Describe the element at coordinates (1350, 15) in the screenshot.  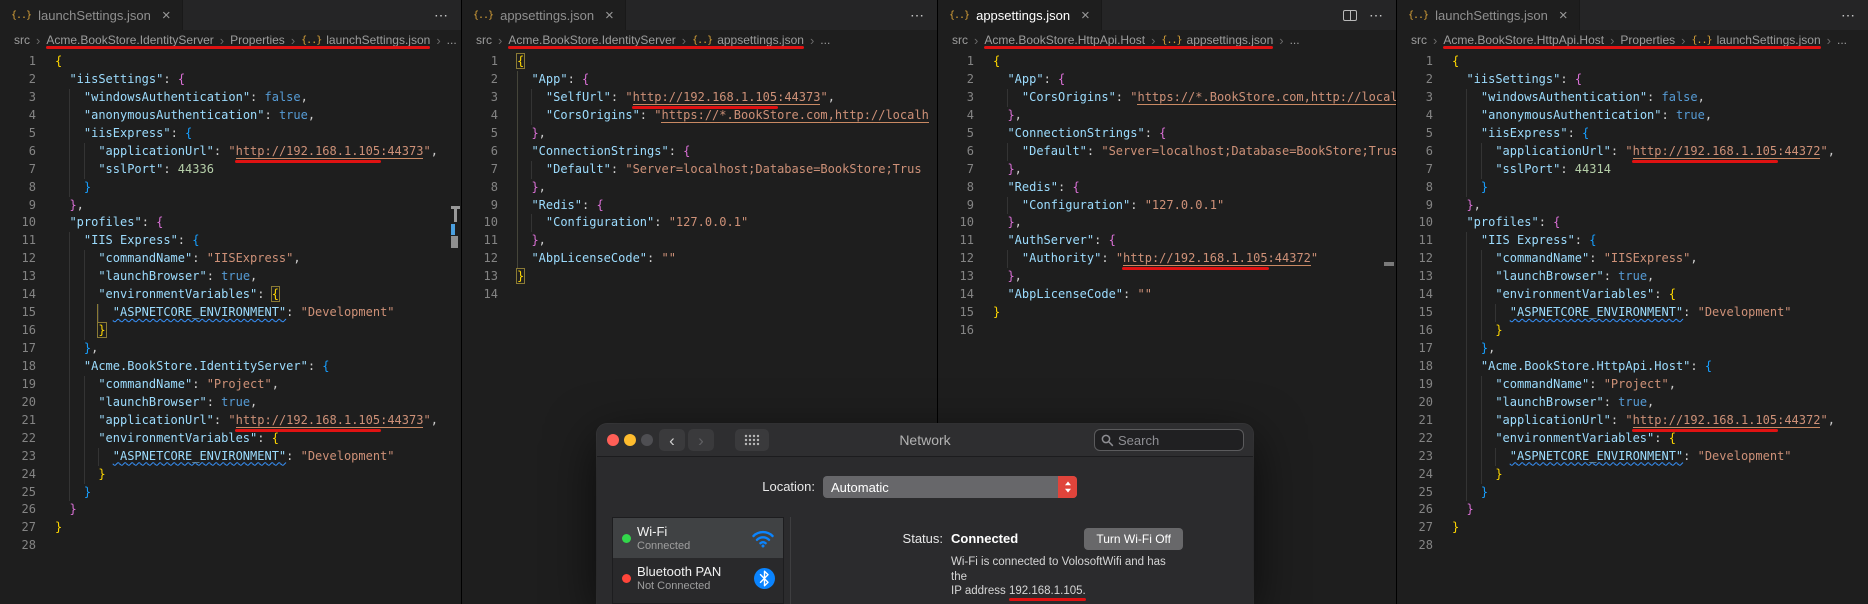
I see `split-editor-icon` at that location.